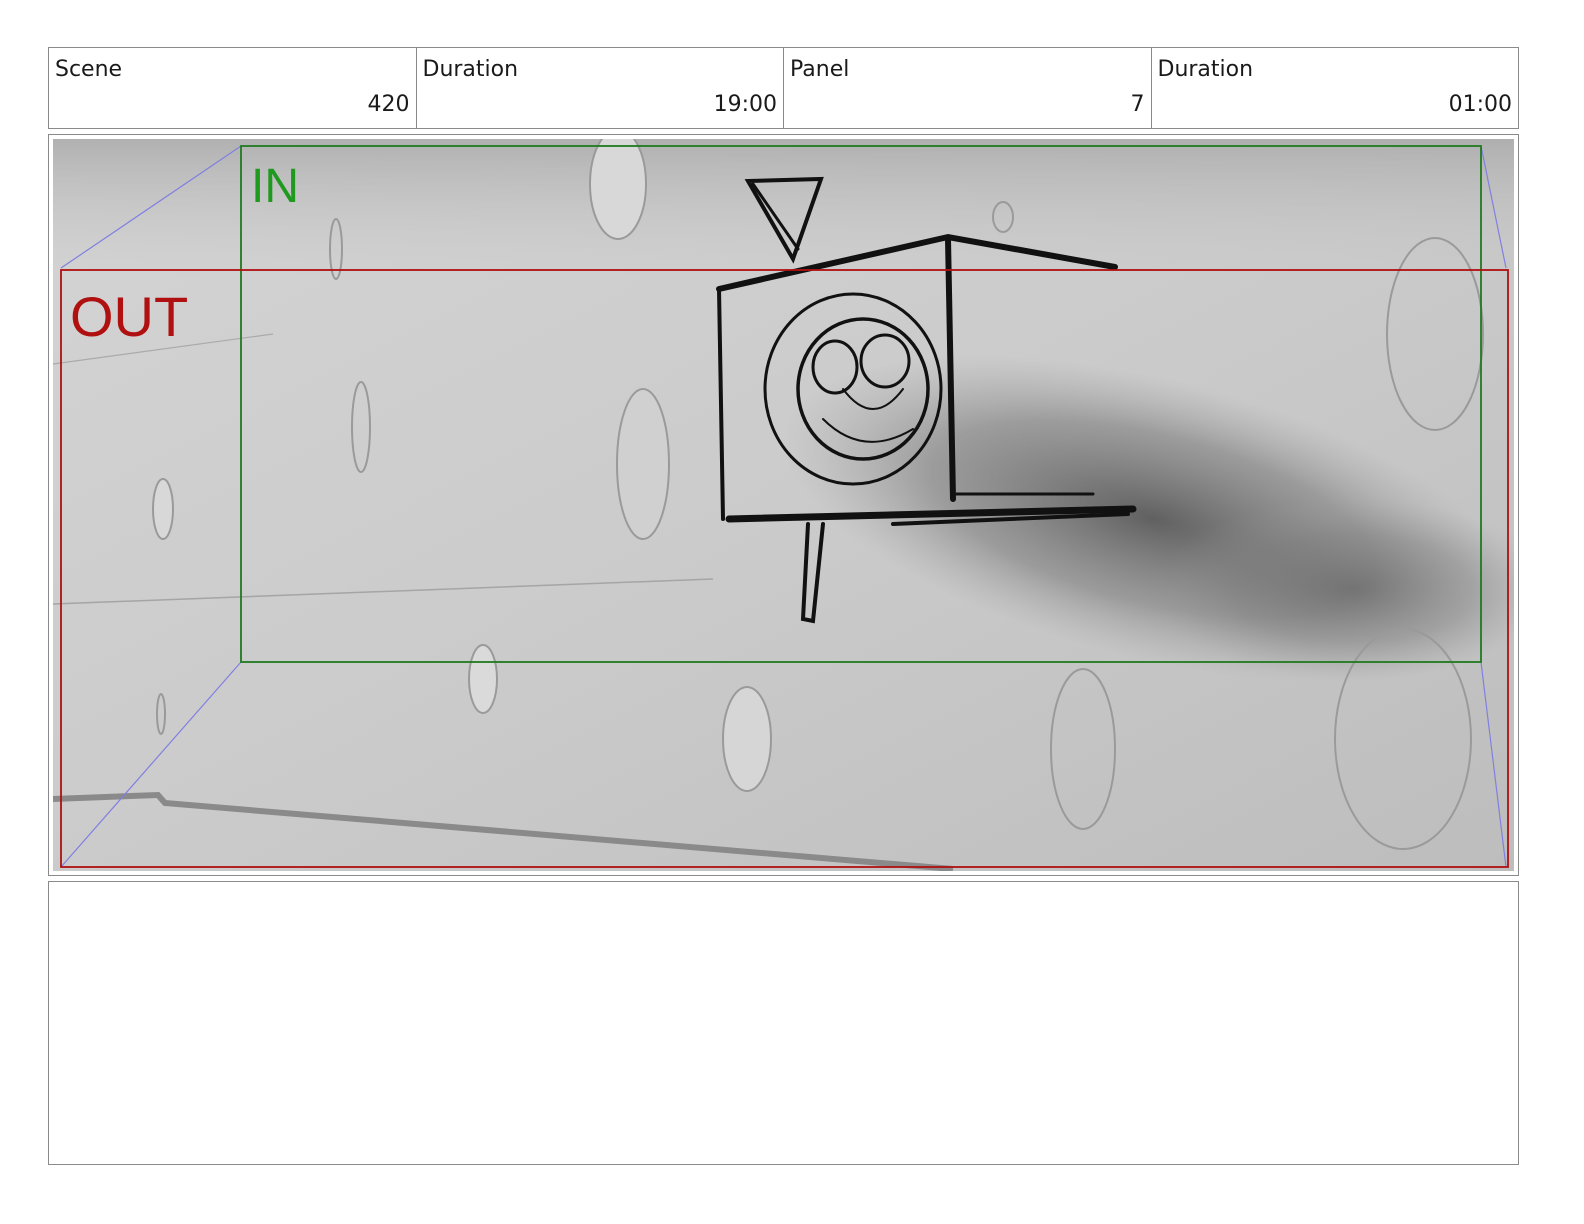 Image resolution: width=1584 pixels, height=1224 pixels. What do you see at coordinates (968, 88) in the screenshot?
I see `panel-cell: Panel 7` at bounding box center [968, 88].